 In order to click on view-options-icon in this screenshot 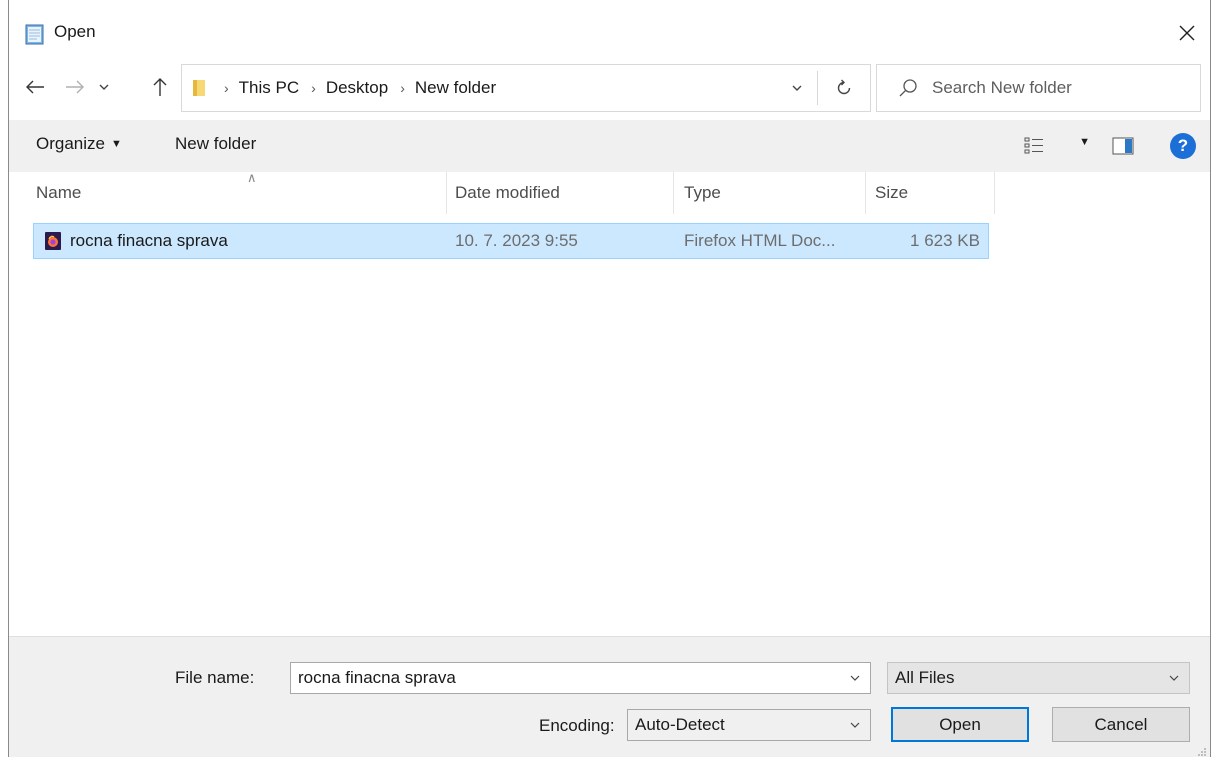, I will do `click(1034, 146)`.